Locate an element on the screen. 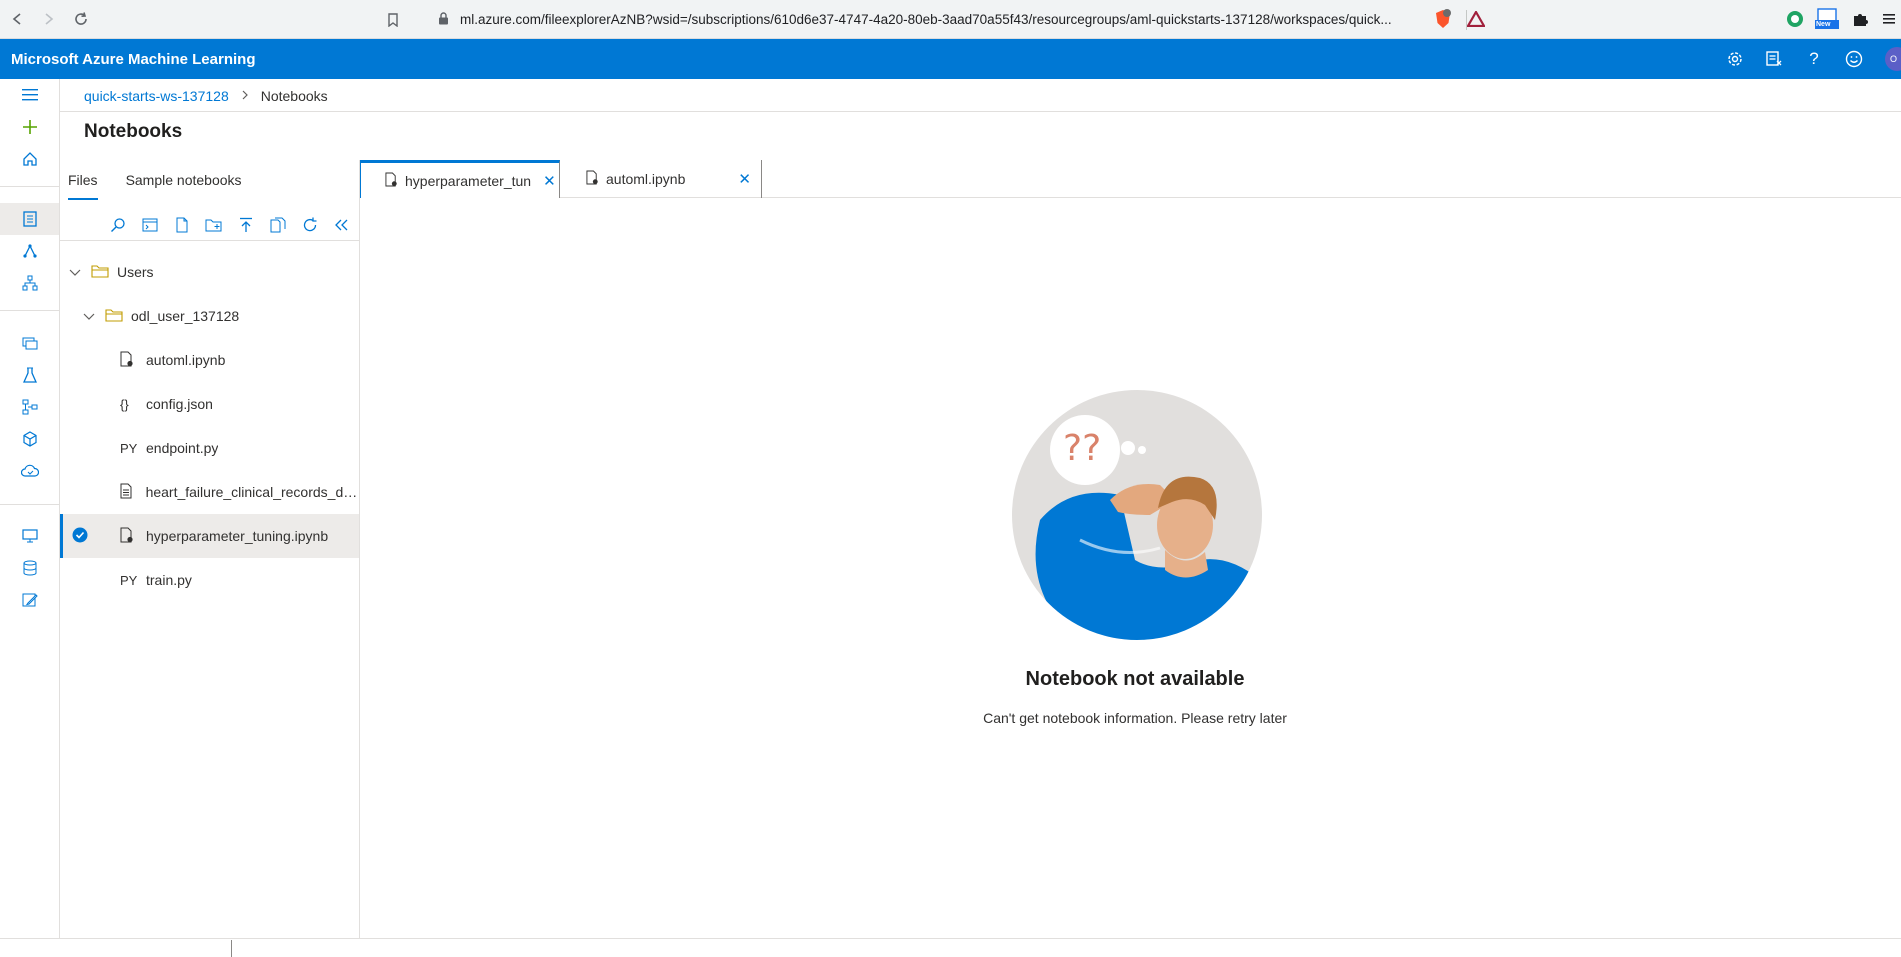 The height and width of the screenshot is (957, 1901). notebook-not-available-illustration: ?? is located at coordinates (1135, 517).